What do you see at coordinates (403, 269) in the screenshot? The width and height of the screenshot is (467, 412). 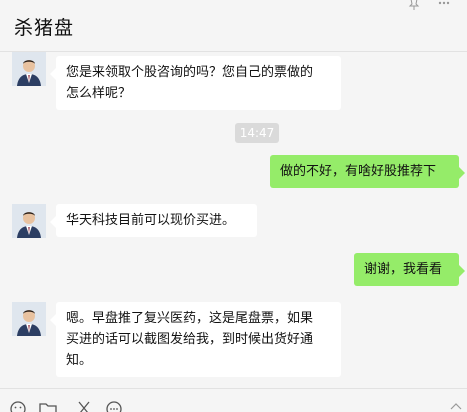 I see `message-text: 谢谢，我看看` at bounding box center [403, 269].